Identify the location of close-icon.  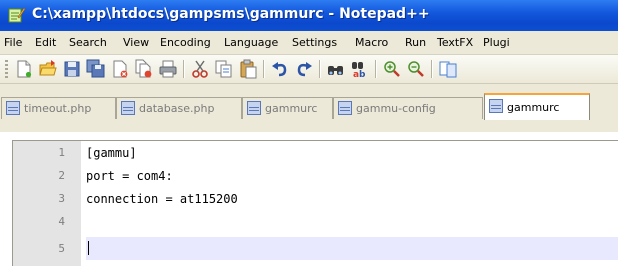
(120, 69).